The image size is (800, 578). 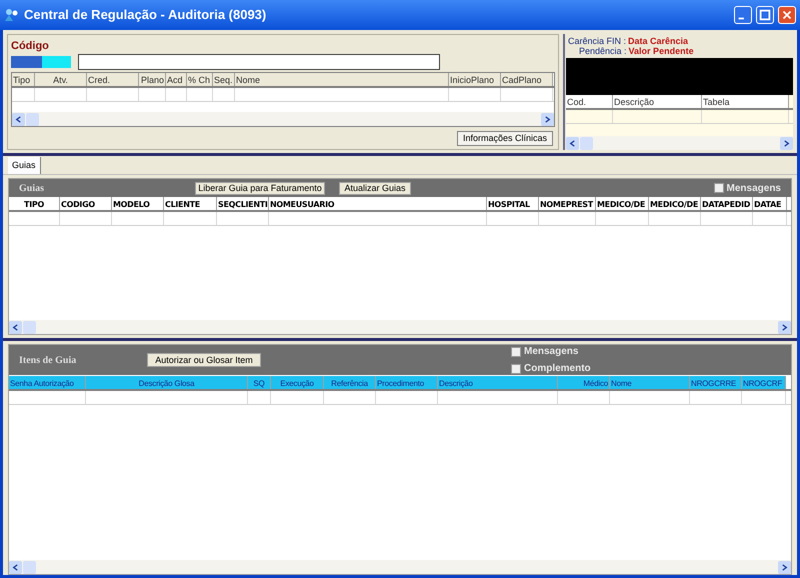 I want to click on minimize-icon, so click(x=743, y=15).